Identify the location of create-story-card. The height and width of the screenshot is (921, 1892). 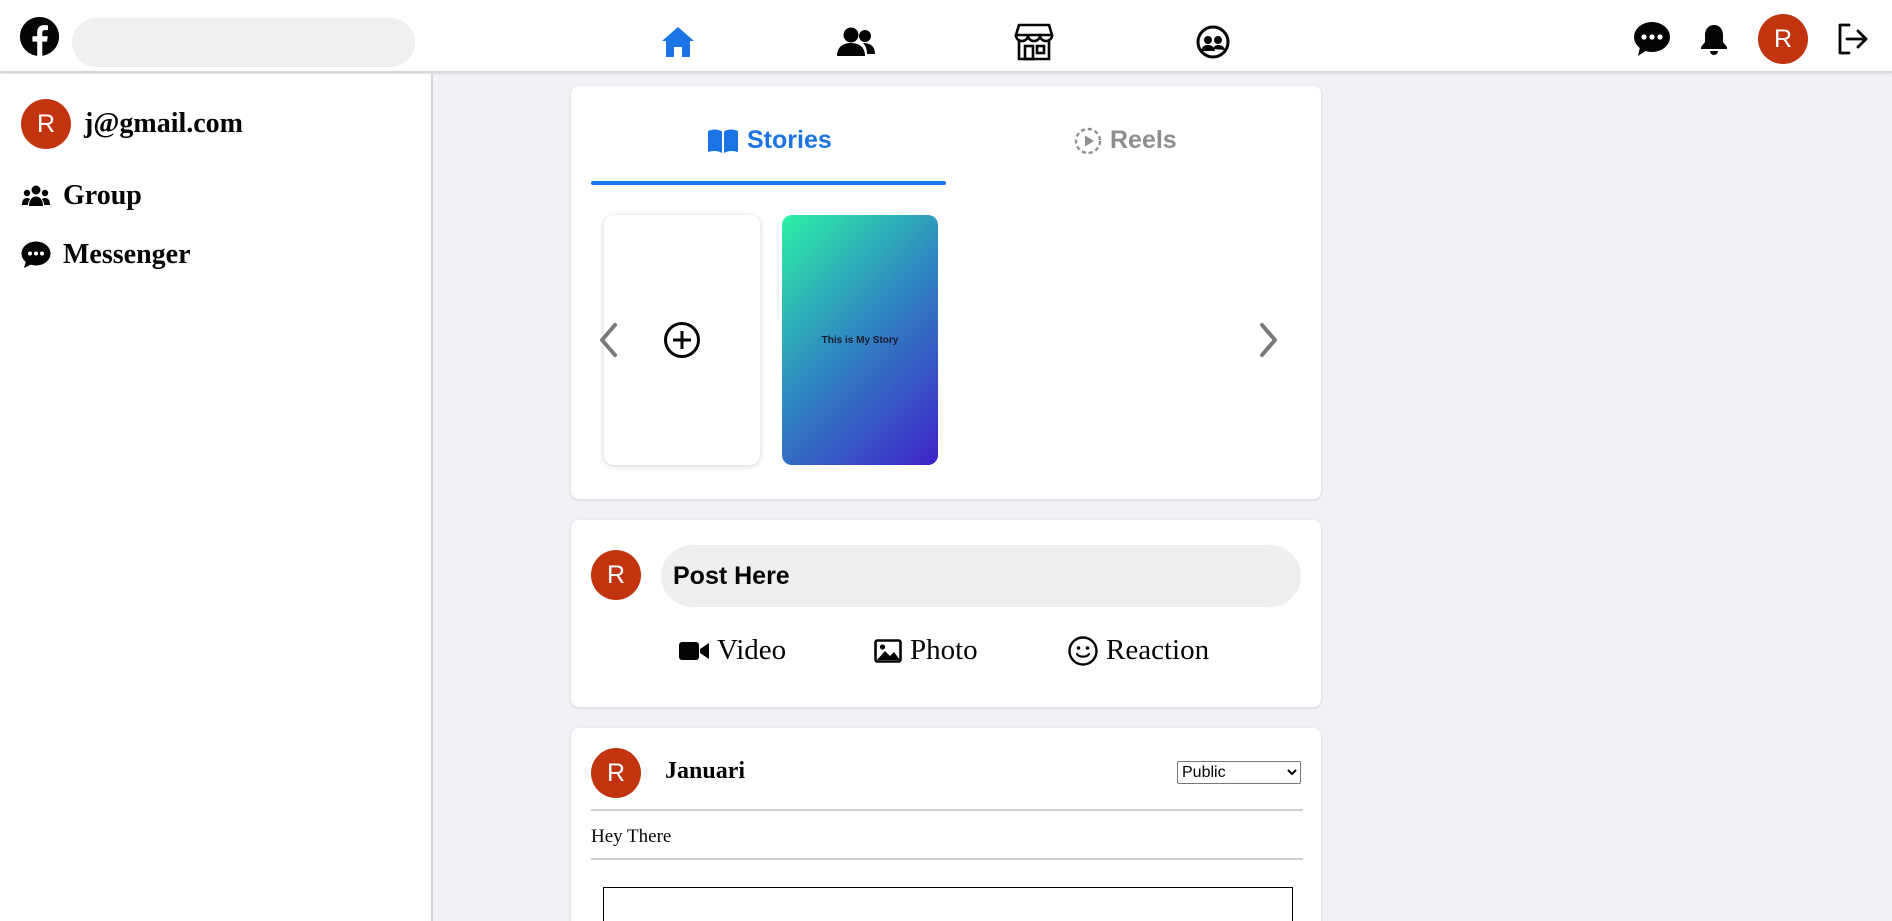
(682, 340).